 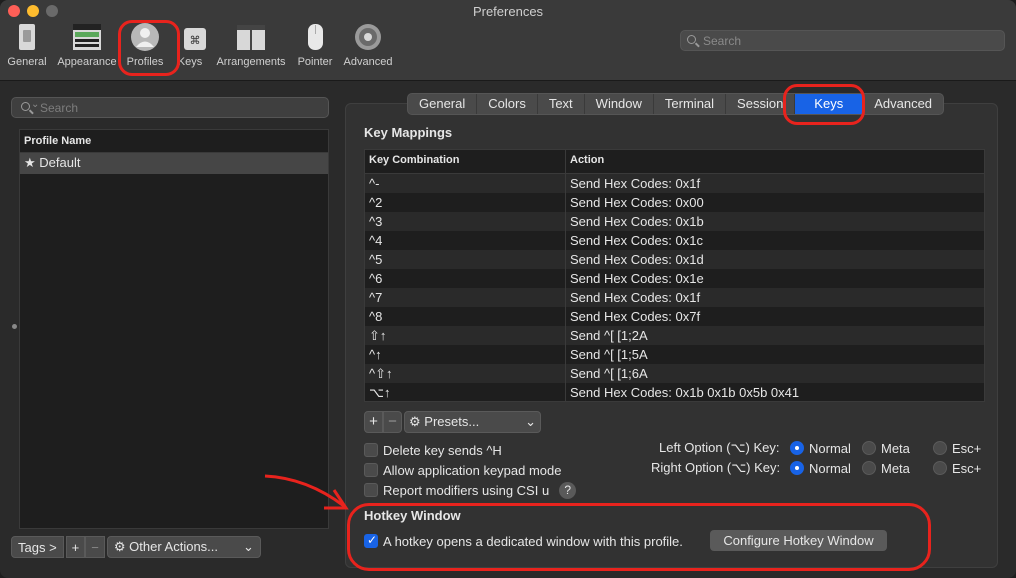 What do you see at coordinates (674, 335) in the screenshot?
I see `table-row: ⇧↑ Send ^[ [1;2A` at bounding box center [674, 335].